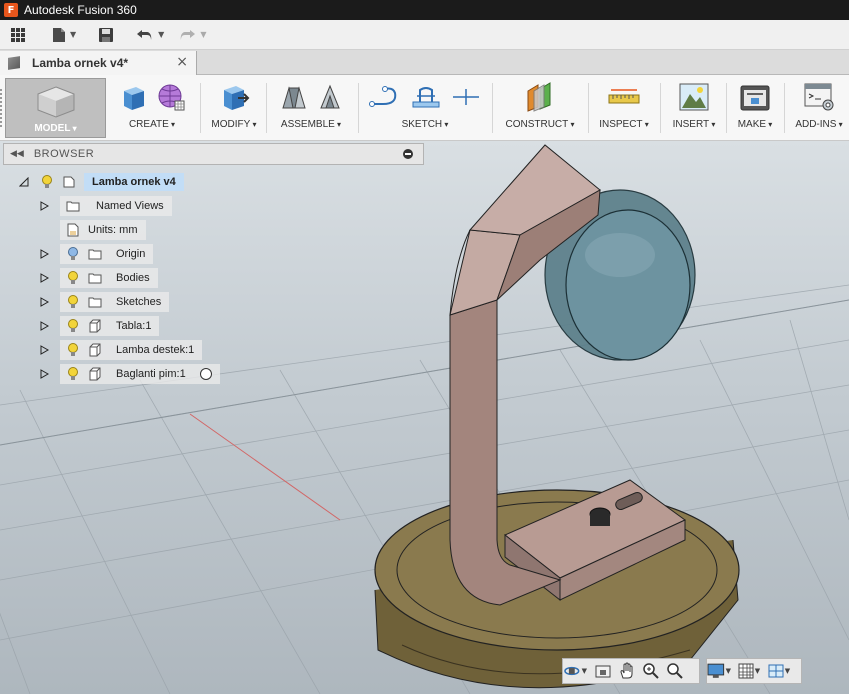 Image resolution: width=849 pixels, height=694 pixels. Describe the element at coordinates (234, 108) in the screenshot. I see `modify-group: MODIFY` at that location.